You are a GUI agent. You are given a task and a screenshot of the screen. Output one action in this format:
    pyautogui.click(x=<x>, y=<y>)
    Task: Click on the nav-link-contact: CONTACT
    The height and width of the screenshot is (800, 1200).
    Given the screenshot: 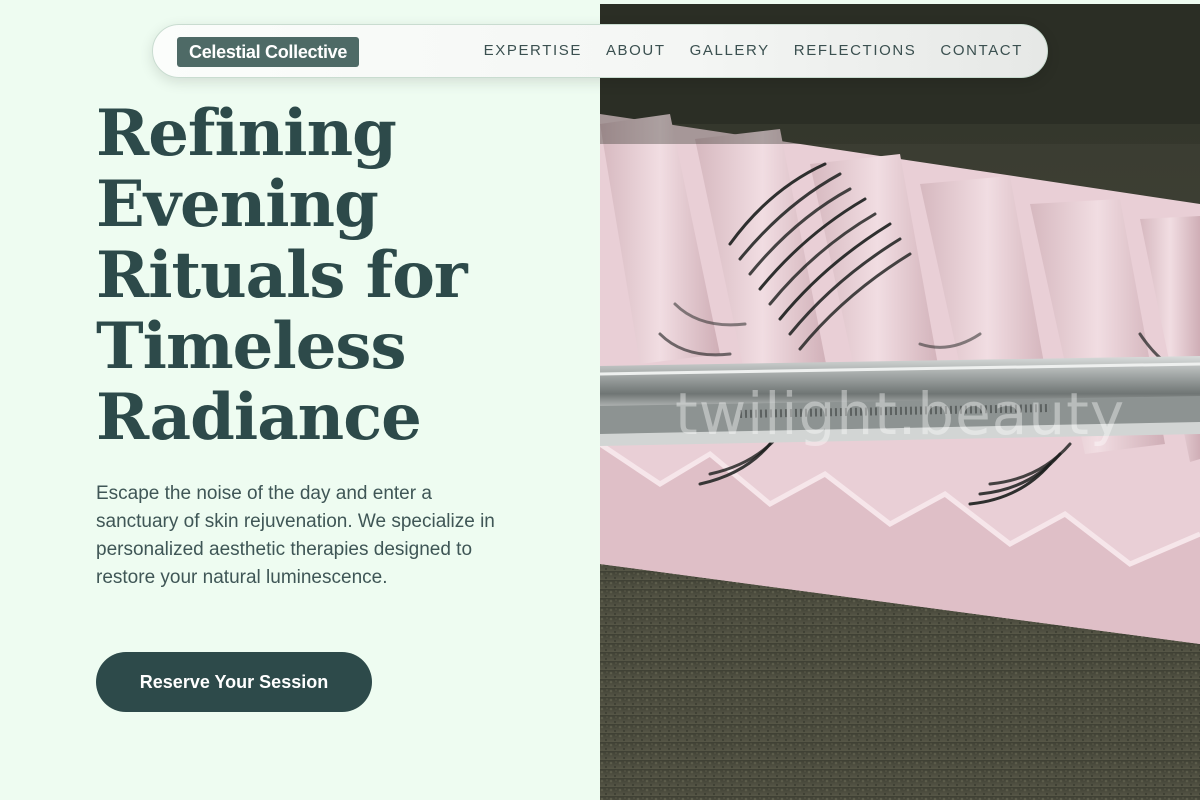 What is the action you would take?
    pyautogui.click(x=981, y=50)
    